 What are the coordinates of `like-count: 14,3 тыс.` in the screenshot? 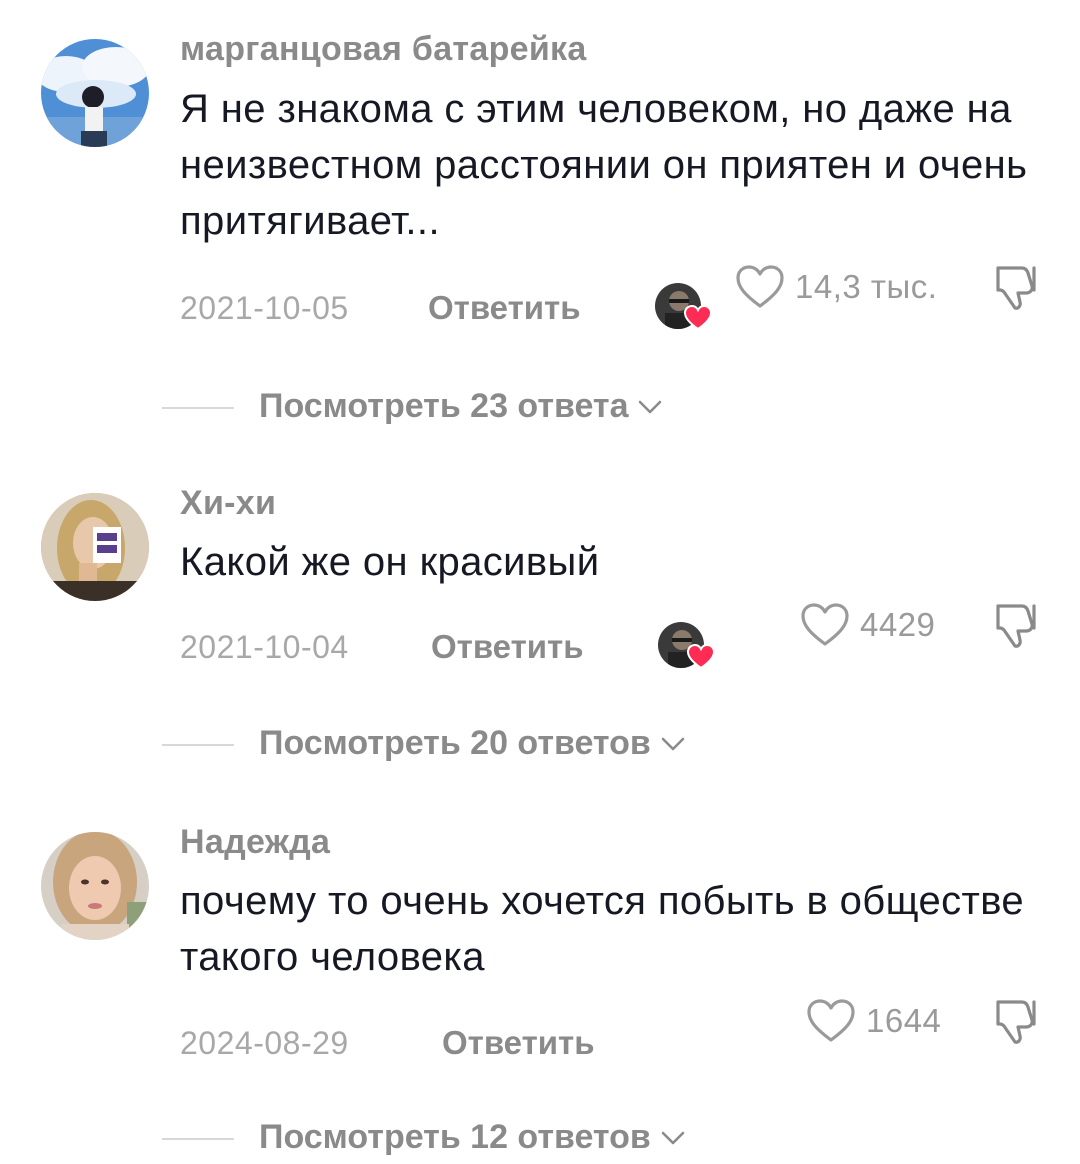 It's located at (866, 286).